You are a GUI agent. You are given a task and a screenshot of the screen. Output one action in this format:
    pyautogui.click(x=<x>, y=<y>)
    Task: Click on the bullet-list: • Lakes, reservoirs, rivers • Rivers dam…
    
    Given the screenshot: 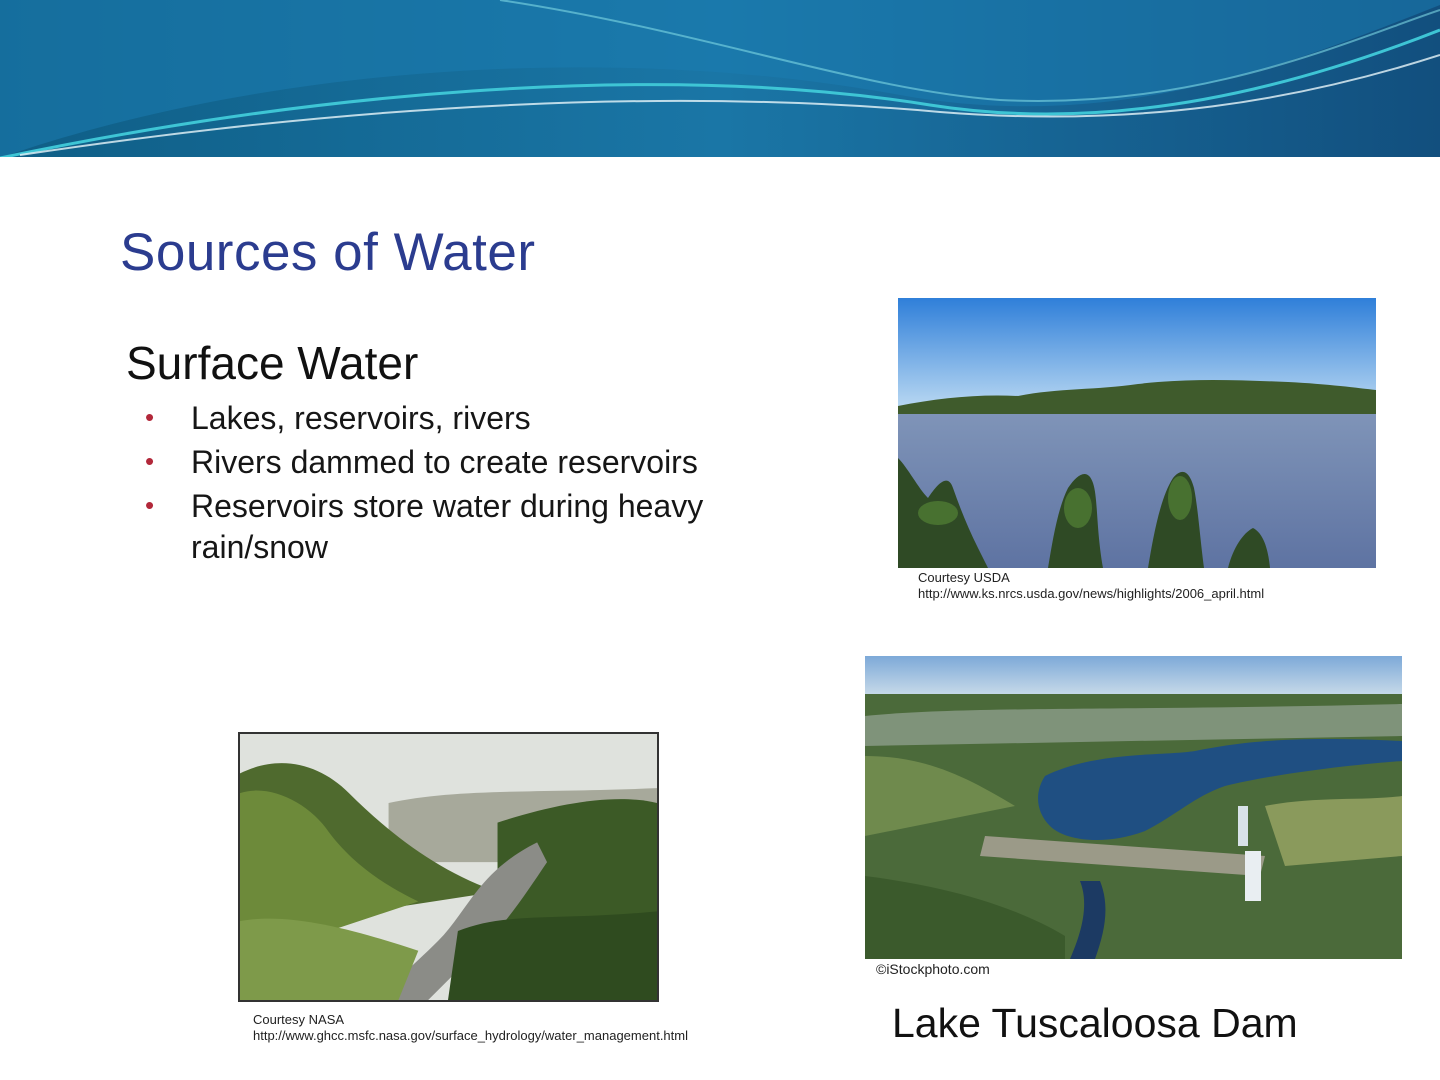 What is the action you would take?
    pyautogui.click(x=495, y=484)
    